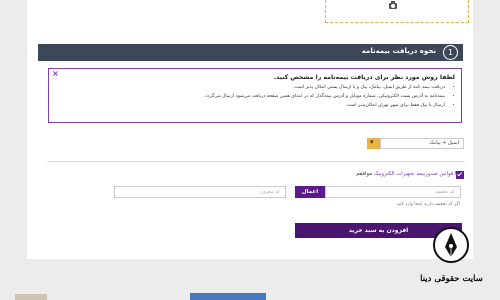 This screenshot has height=300, width=500. I want to click on pen-nib-icon, so click(451, 245).